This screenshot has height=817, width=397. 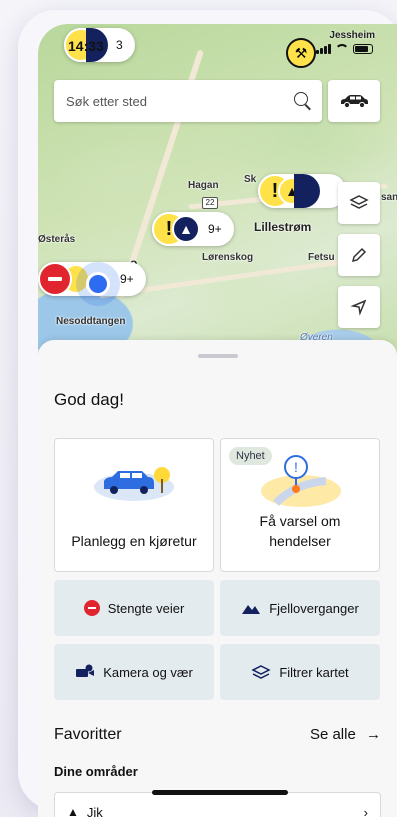 I want to click on map-label-skedsmo: Sk, so click(x=250, y=179).